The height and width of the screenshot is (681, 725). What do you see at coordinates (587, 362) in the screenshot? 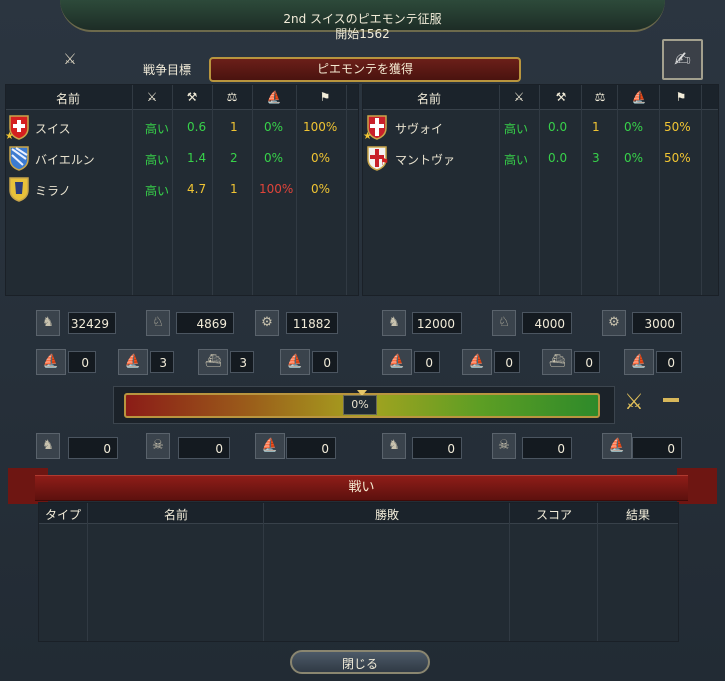
I see `galley-count: 0` at bounding box center [587, 362].